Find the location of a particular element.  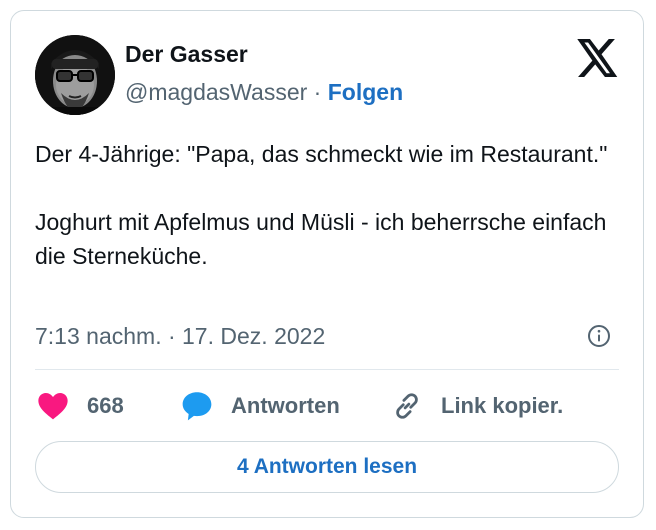

copy-link-button: Link kopier. is located at coordinates (477, 406).